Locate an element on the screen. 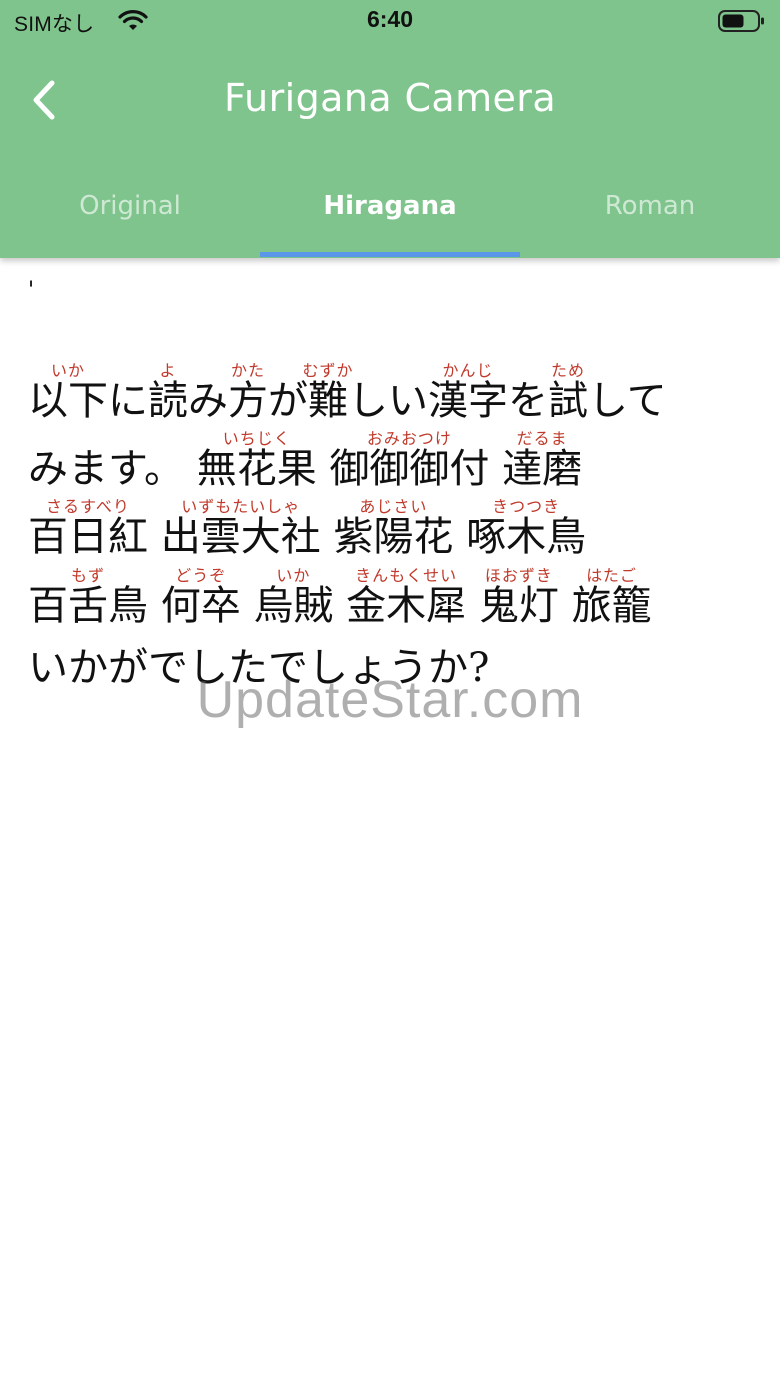  kanji-word: 鬼灯ほおずき is located at coordinates (518, 597).